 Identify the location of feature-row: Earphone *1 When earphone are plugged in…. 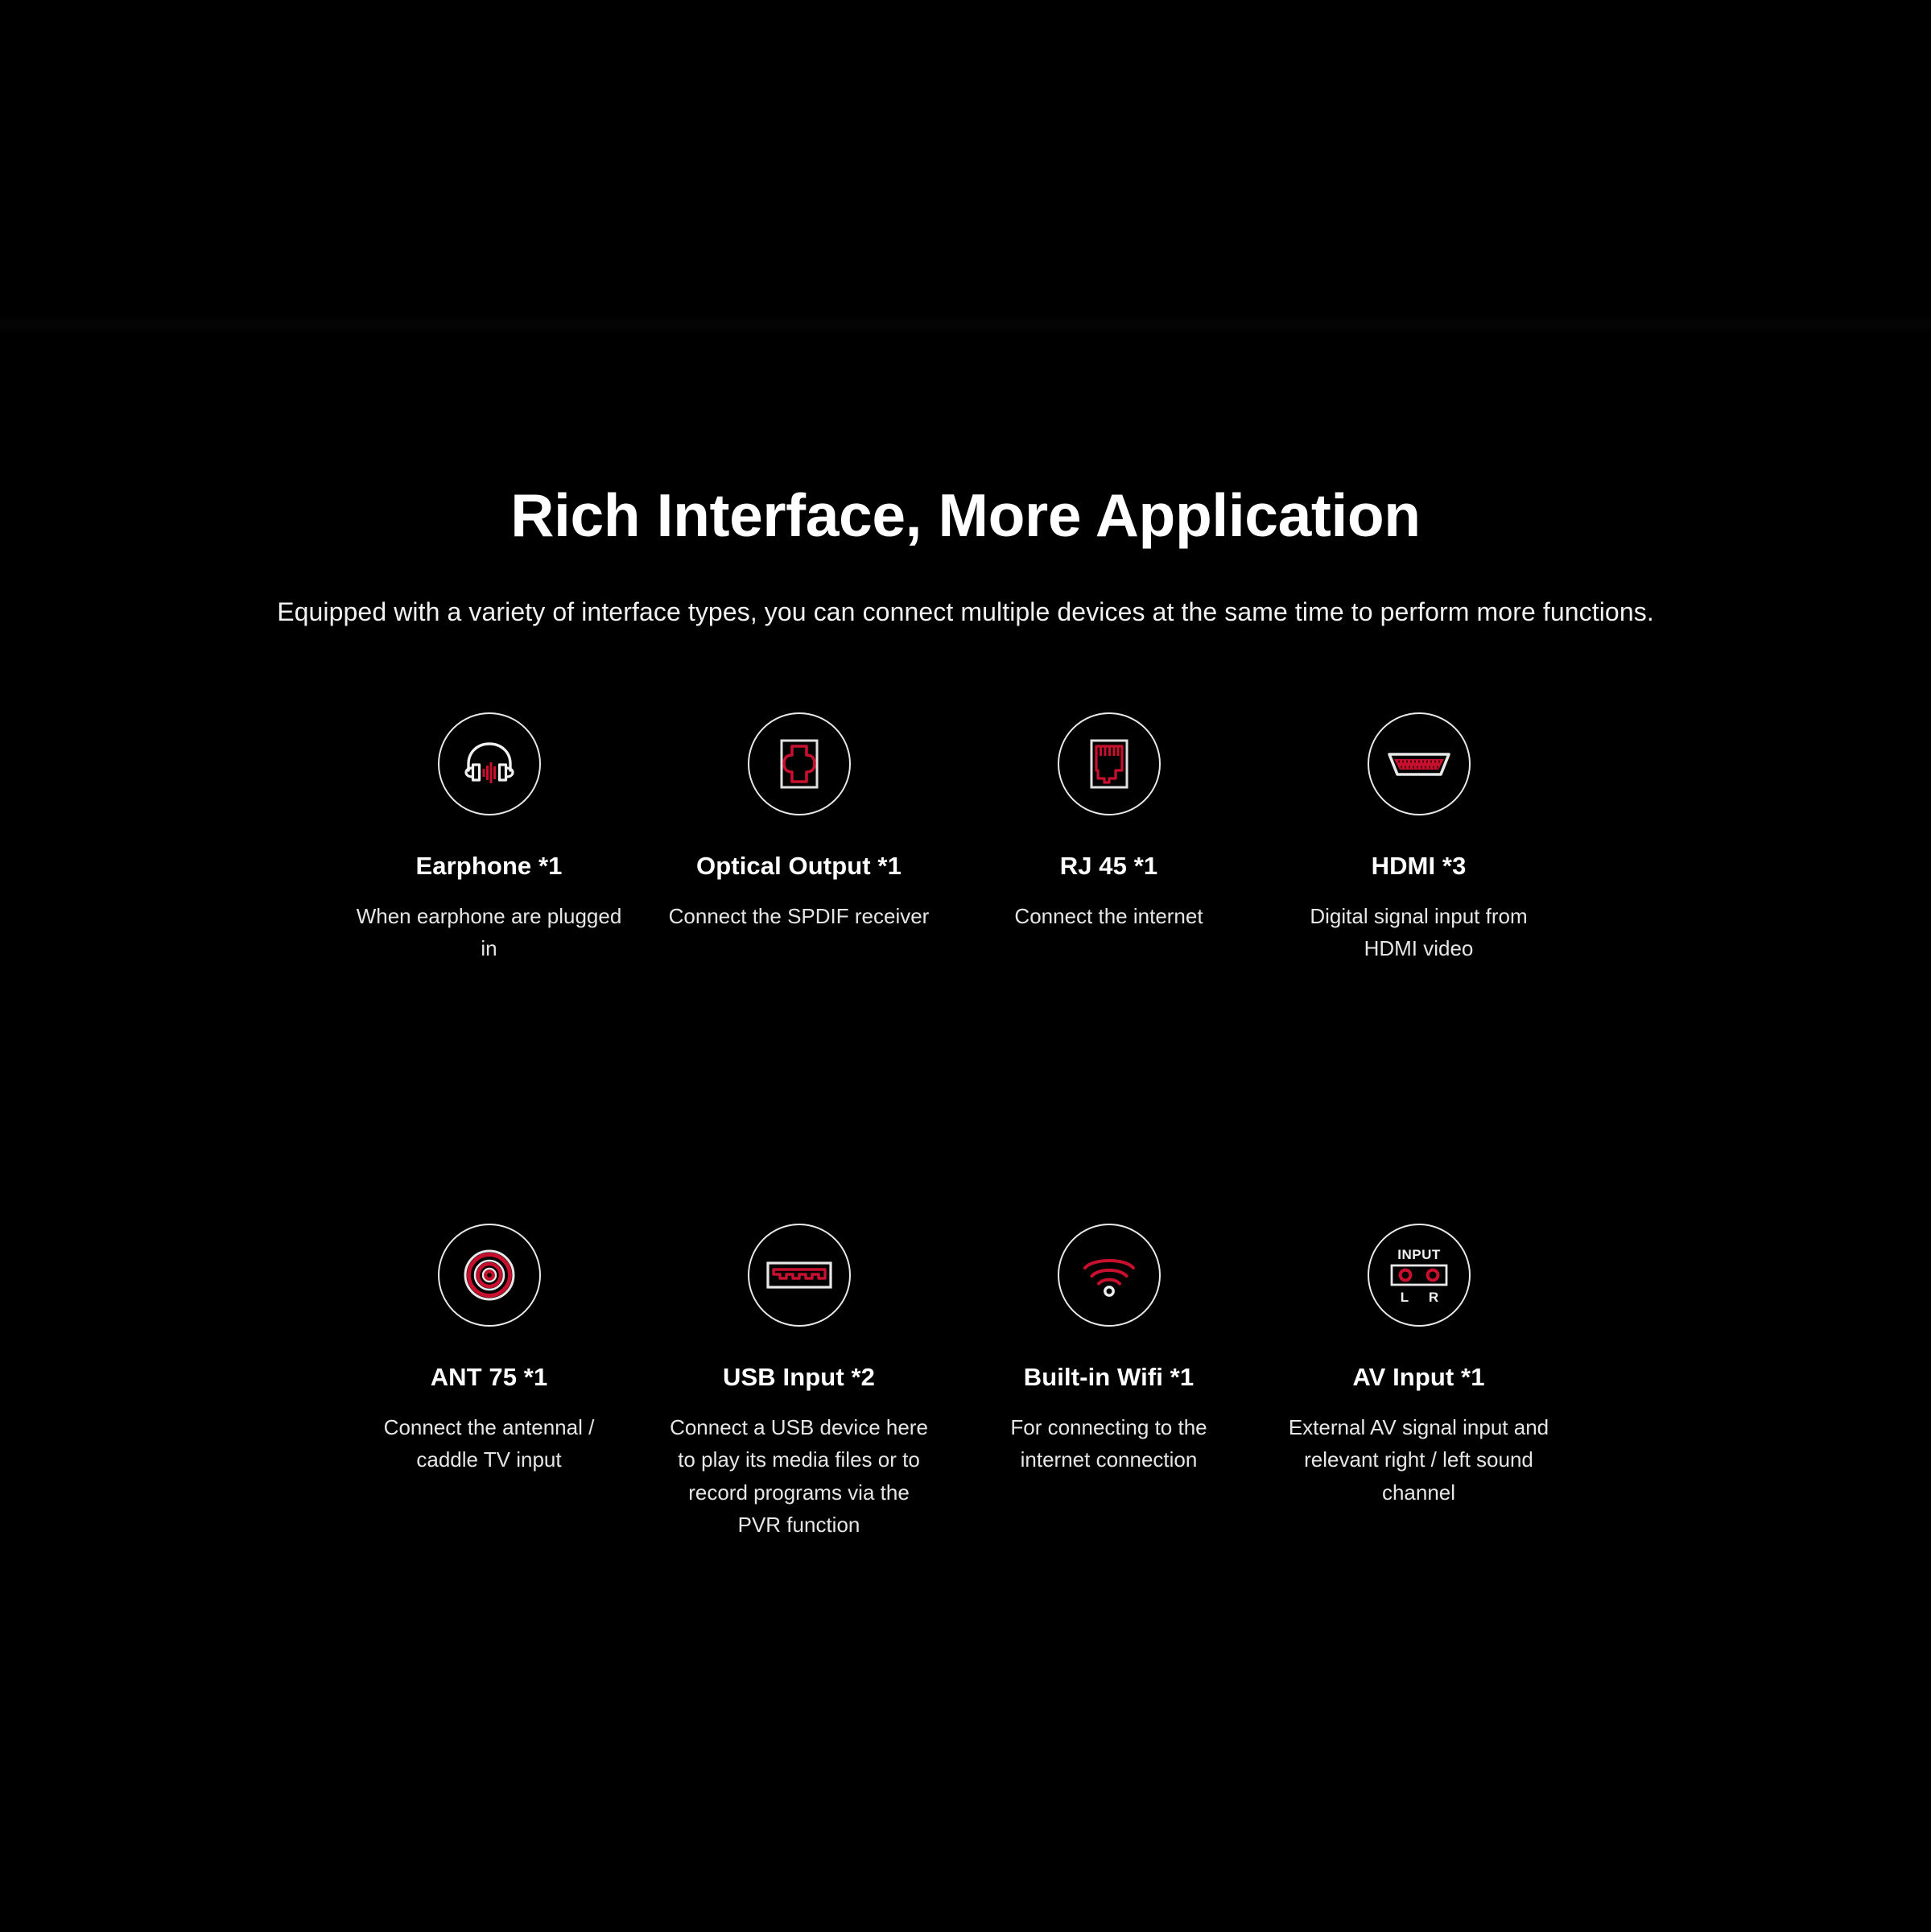
(966, 838).